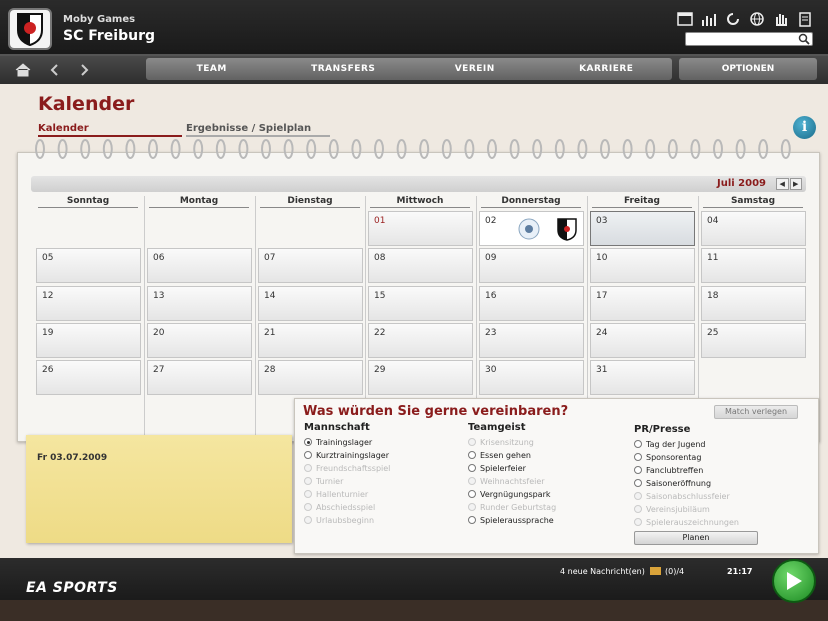  Describe the element at coordinates (642, 228) in the screenshot. I see `calendar-day: 03` at that location.